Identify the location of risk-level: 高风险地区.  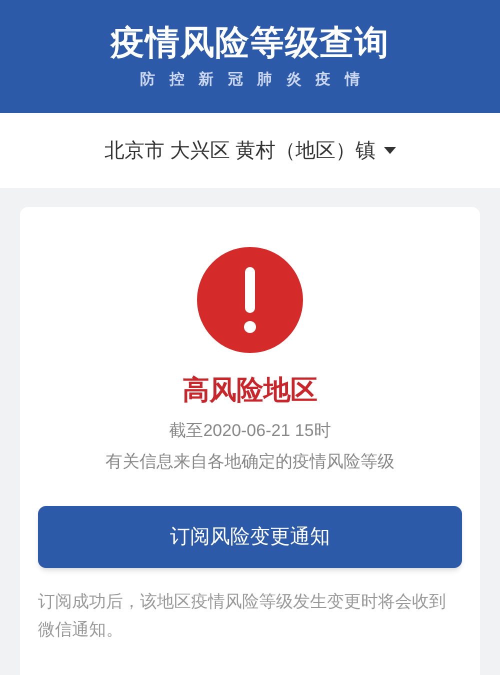
(250, 390).